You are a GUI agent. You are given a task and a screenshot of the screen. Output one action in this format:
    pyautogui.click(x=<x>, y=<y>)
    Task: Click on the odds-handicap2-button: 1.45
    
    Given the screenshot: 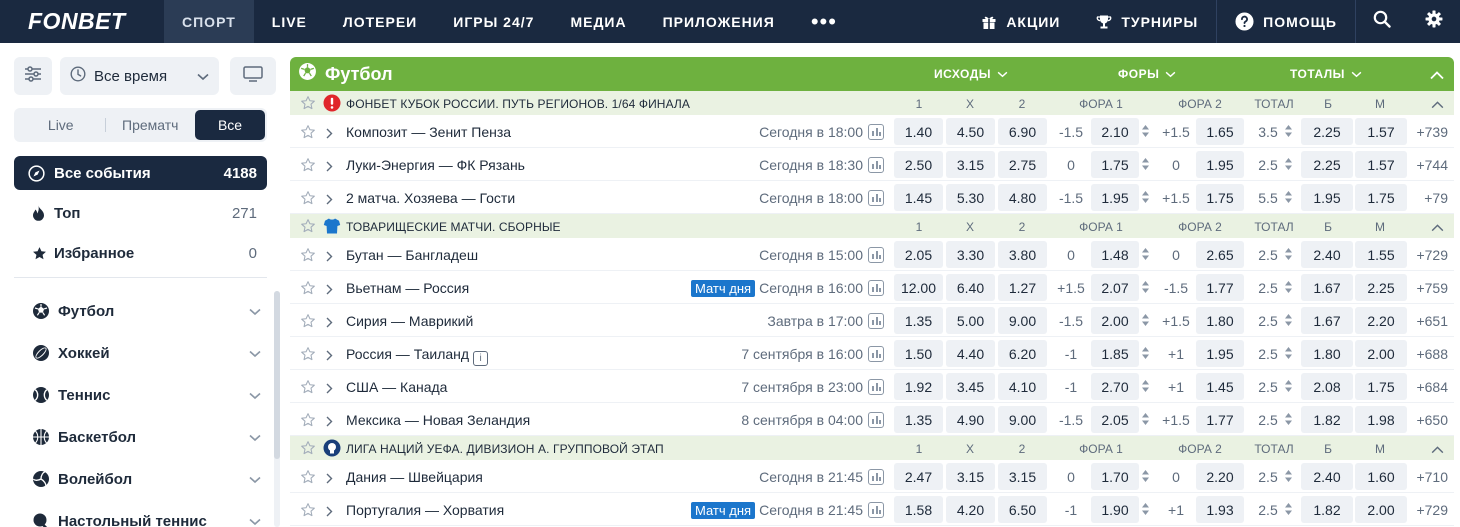 What is the action you would take?
    pyautogui.click(x=1220, y=386)
    